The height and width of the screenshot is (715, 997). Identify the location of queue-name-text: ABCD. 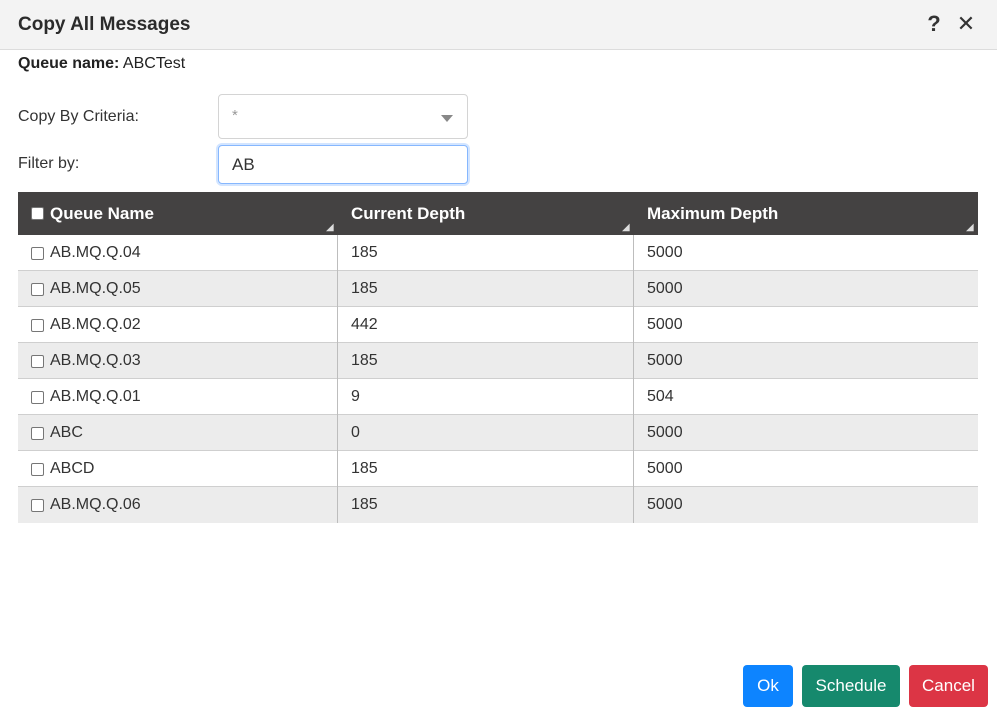
(72, 468).